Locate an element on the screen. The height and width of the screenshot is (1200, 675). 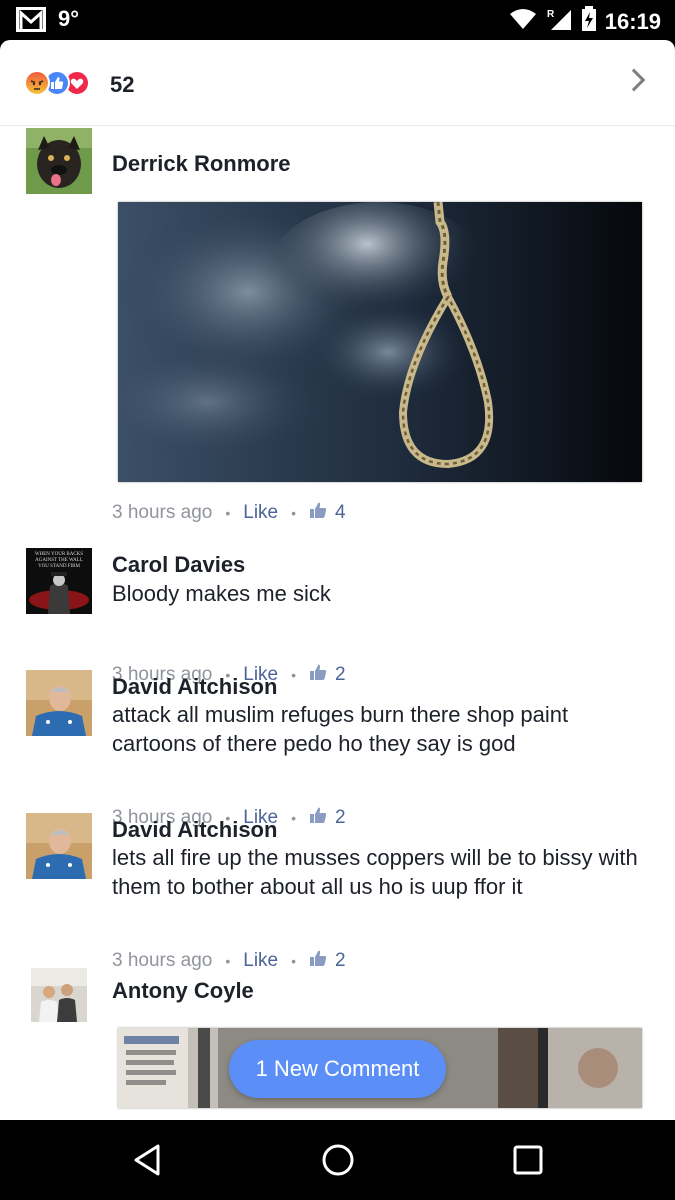
wifi-icon is located at coordinates (523, 21).